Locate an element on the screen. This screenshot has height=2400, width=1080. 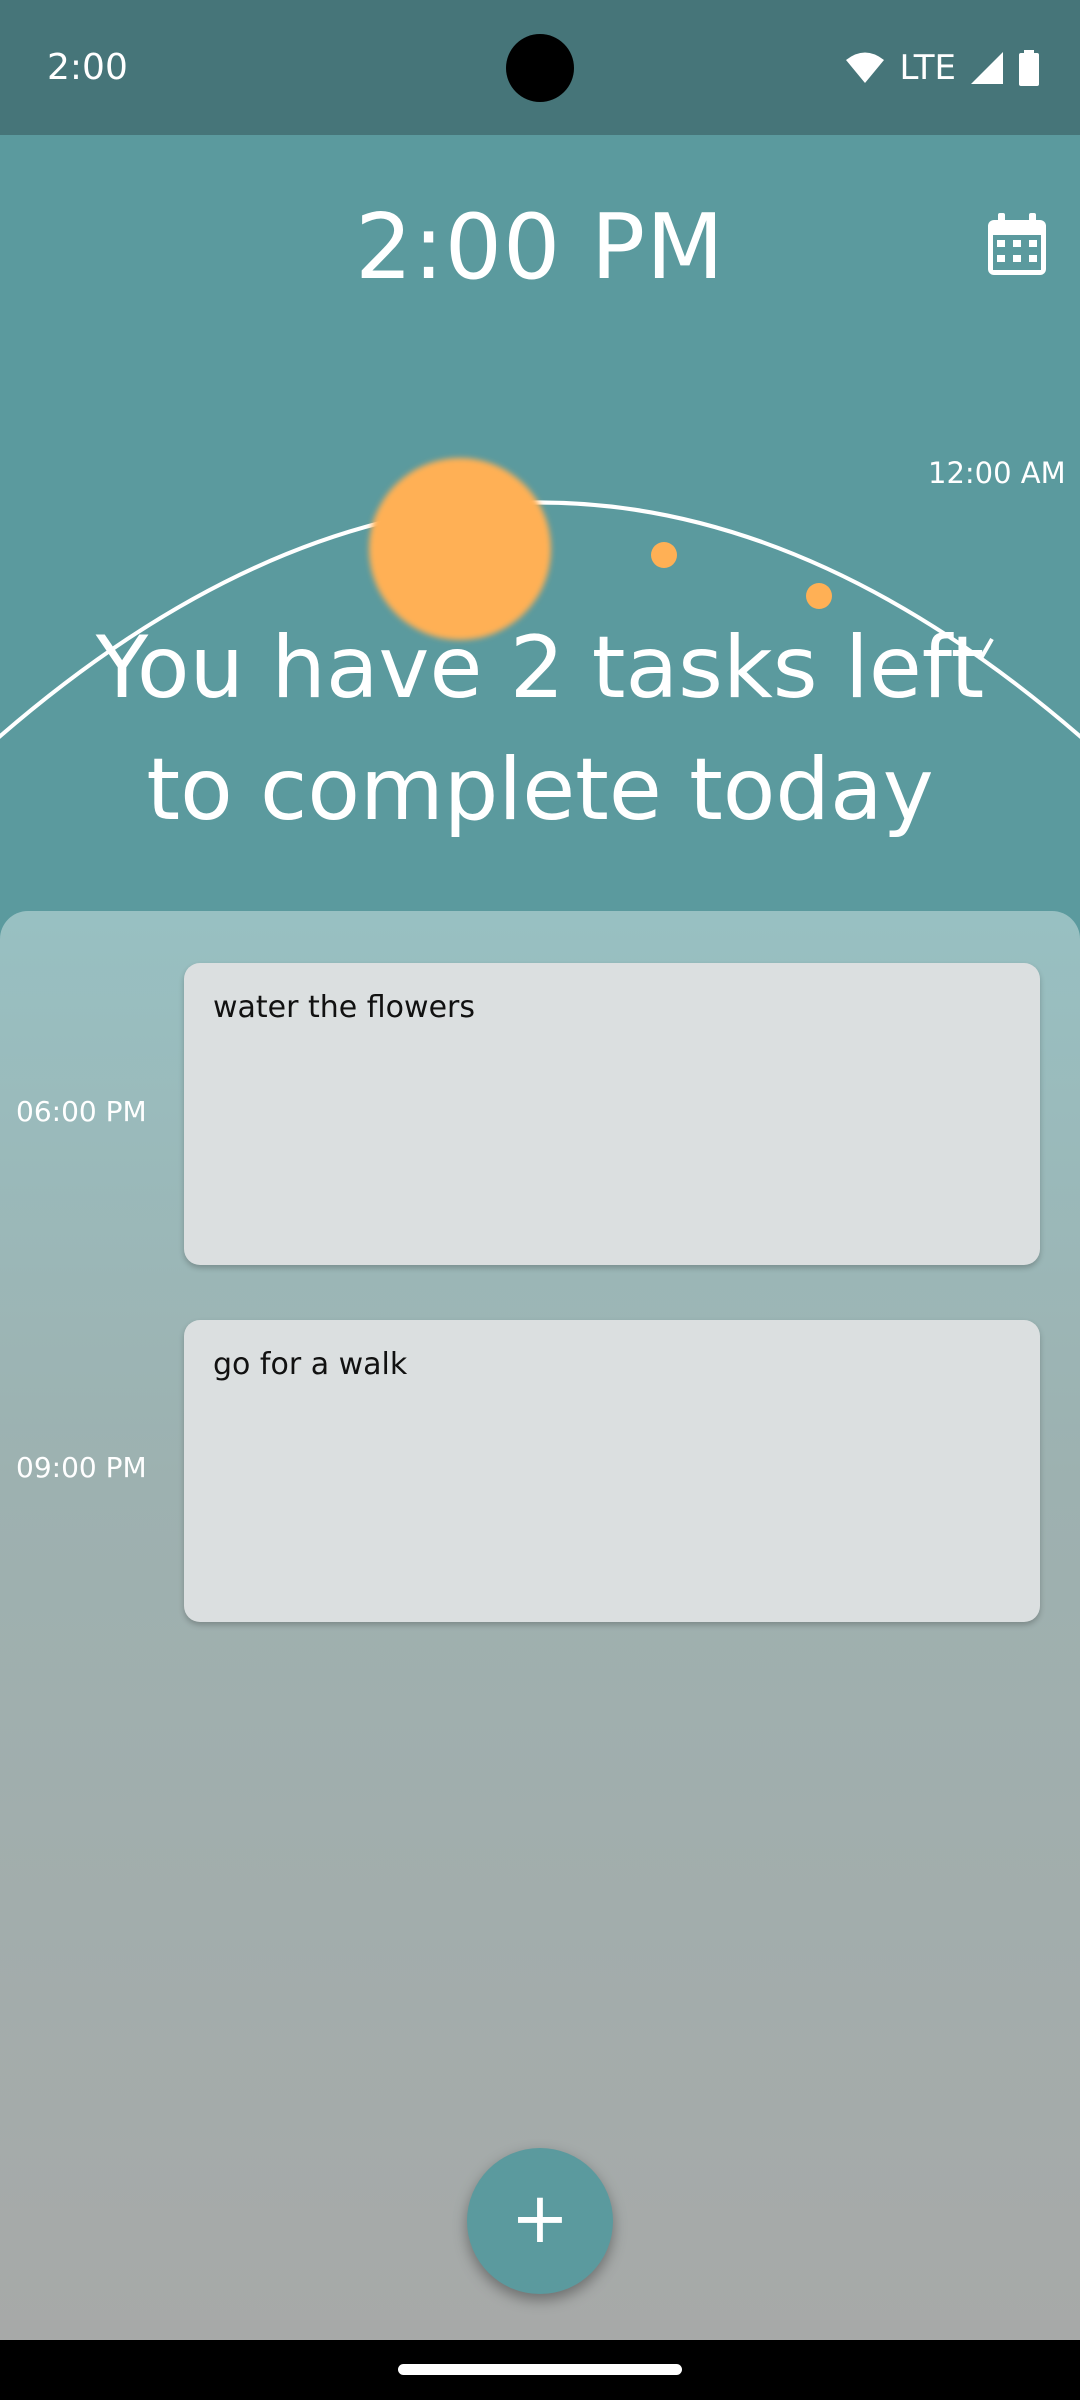
network-type: LTE is located at coordinates (927, 68).